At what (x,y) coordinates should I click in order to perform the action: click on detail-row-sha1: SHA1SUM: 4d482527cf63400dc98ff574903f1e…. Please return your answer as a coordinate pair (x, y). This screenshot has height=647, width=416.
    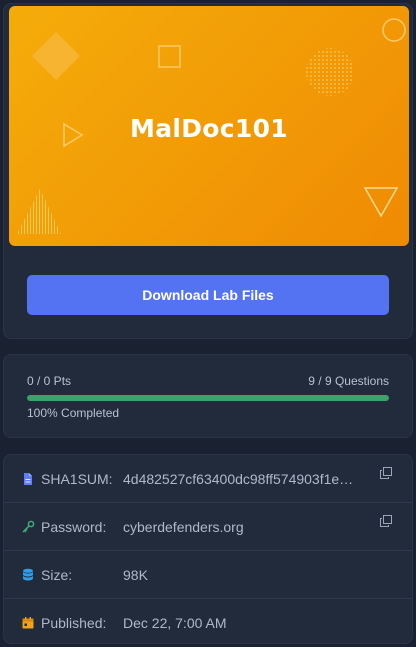
    Looking at the image, I should click on (208, 479).